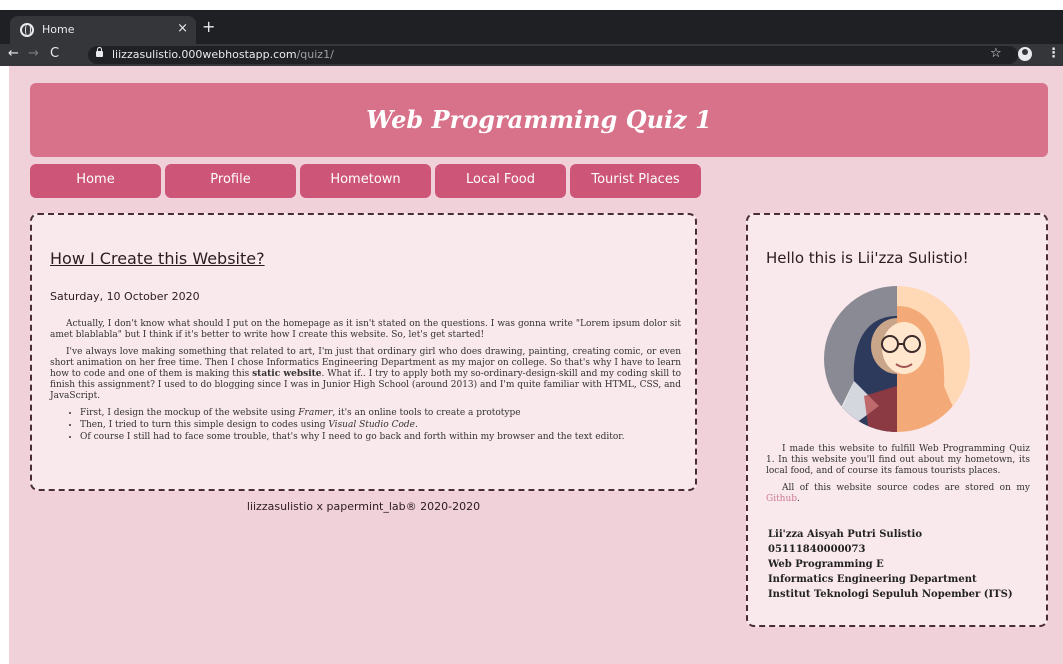  I want to click on emphasis-text: Framer, so click(315, 413).